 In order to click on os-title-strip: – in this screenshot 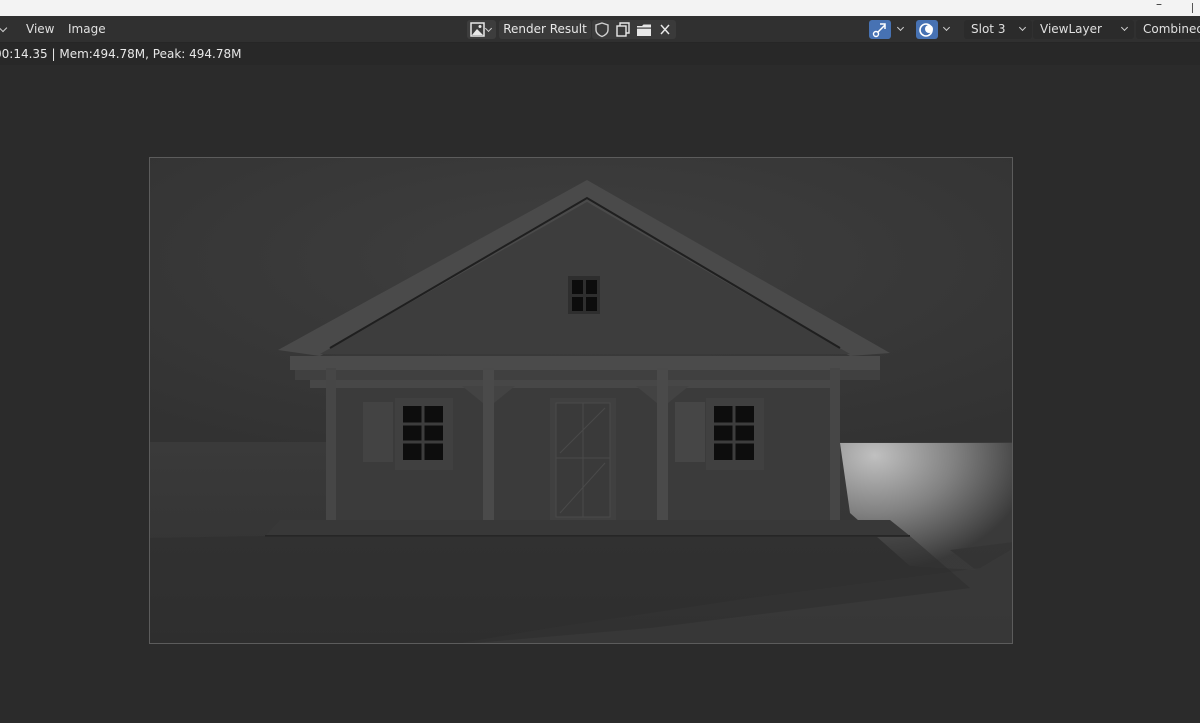, I will do `click(600, 8)`.